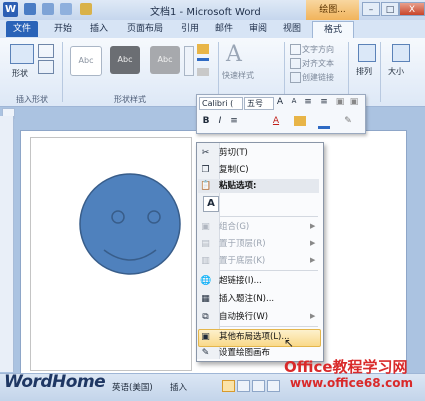  Describe the element at coordinates (318, 77) in the screenshot. I see `create-link-button: 创建链接` at that location.